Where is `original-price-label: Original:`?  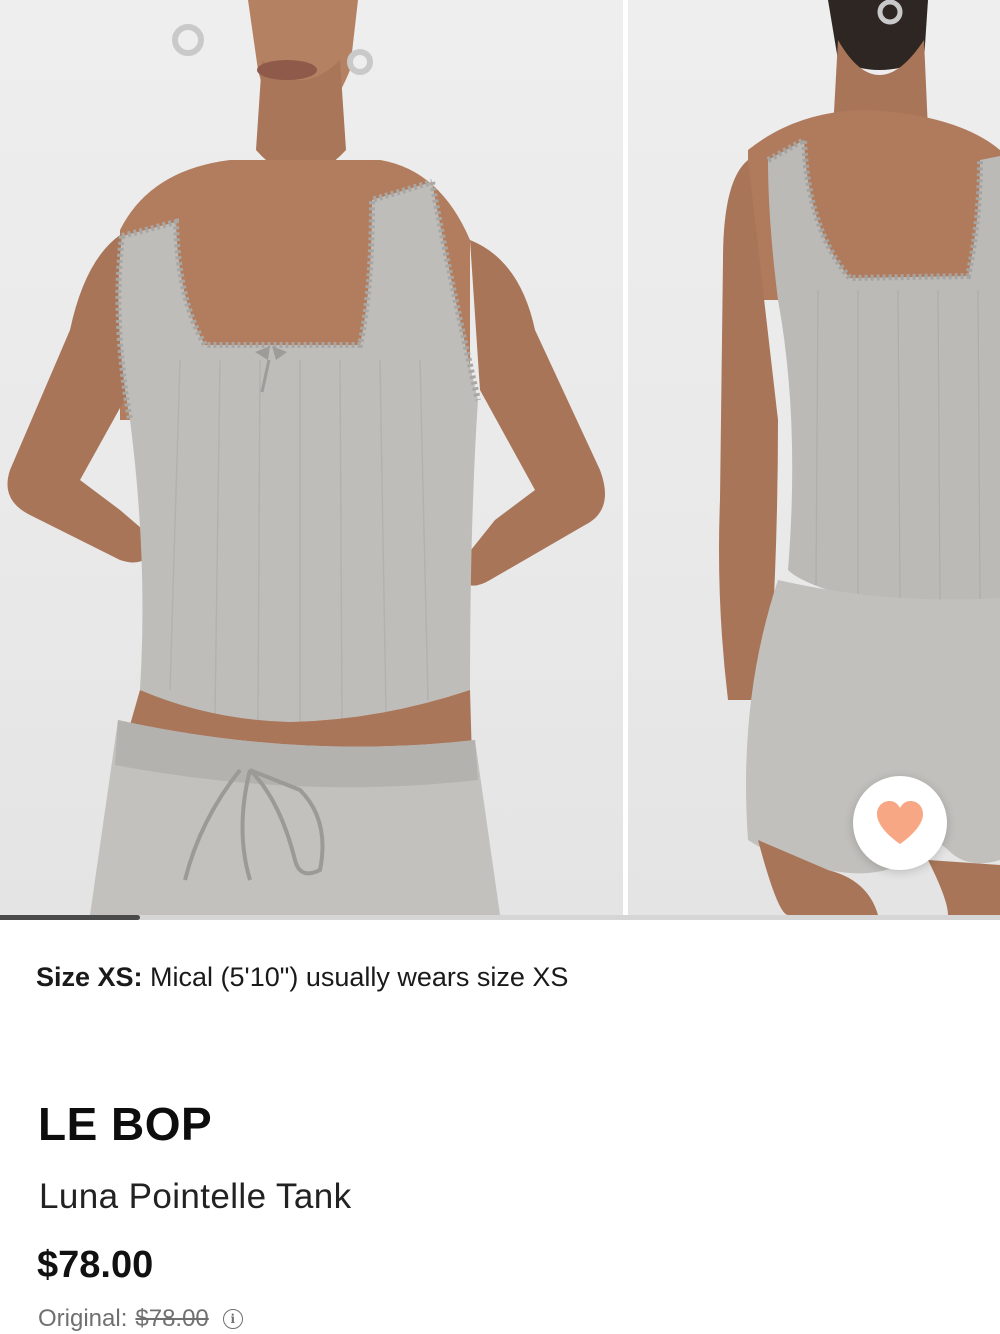
original-price-label: Original: is located at coordinates (83, 1318).